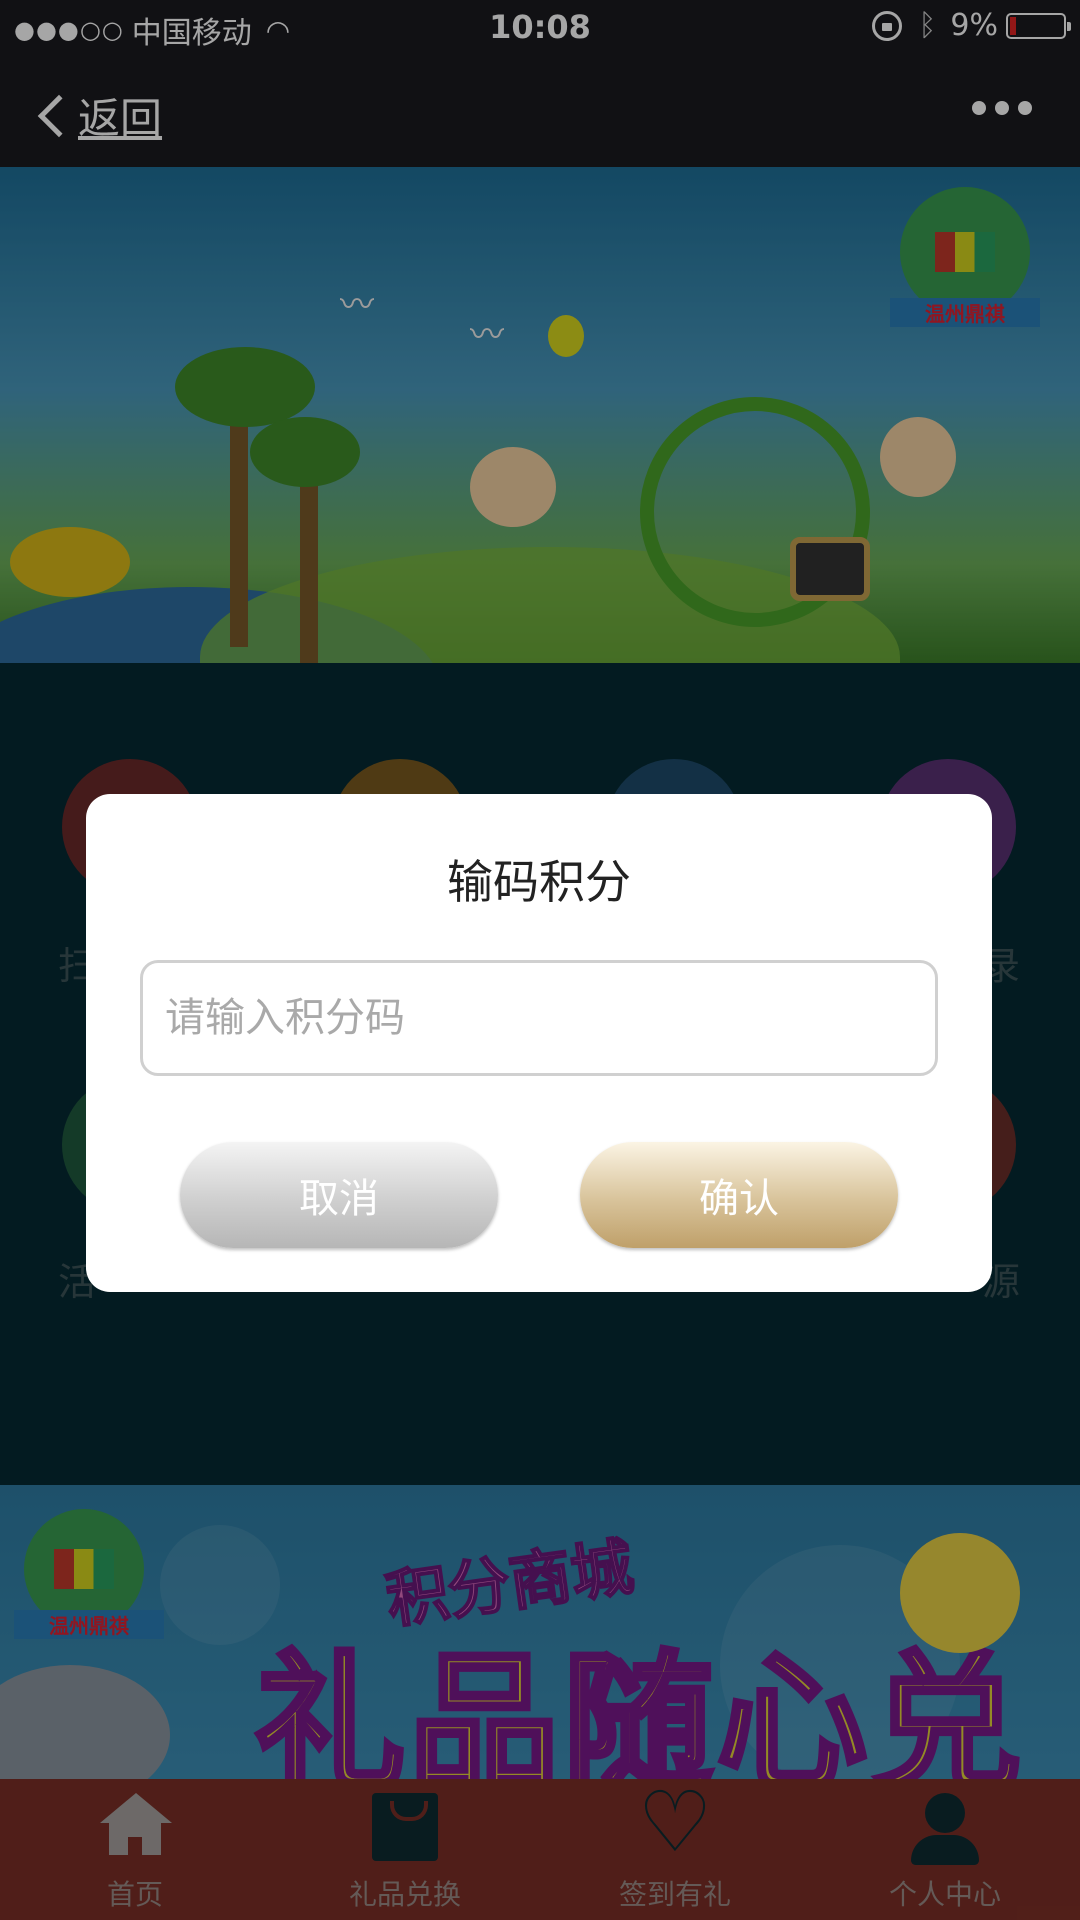 Image resolution: width=1080 pixels, height=1920 pixels. Describe the element at coordinates (539, 882) in the screenshot. I see `dialog-title: 输码积分` at that location.